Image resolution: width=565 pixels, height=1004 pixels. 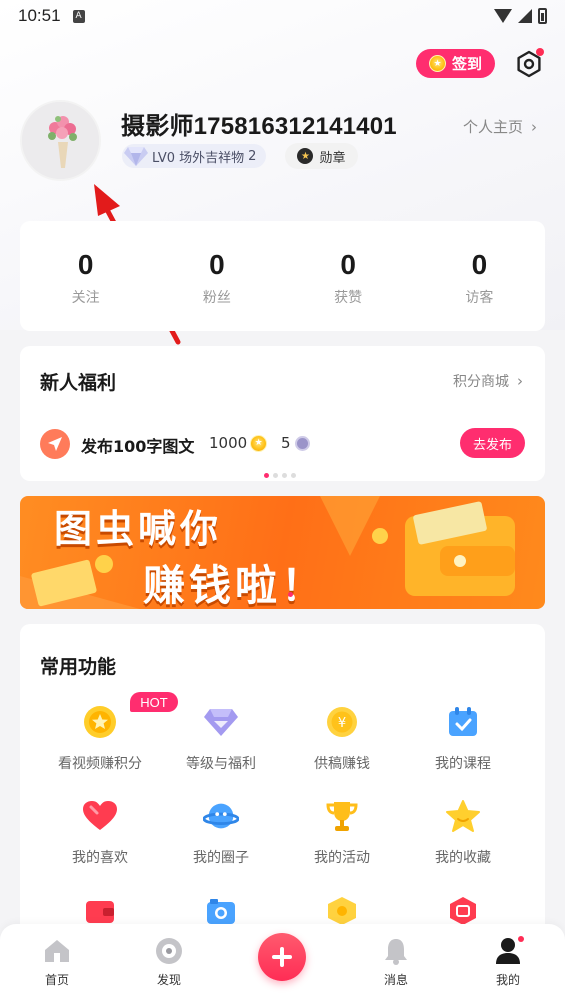 I want to click on nav-messages: 消息, so click(x=396, y=962).